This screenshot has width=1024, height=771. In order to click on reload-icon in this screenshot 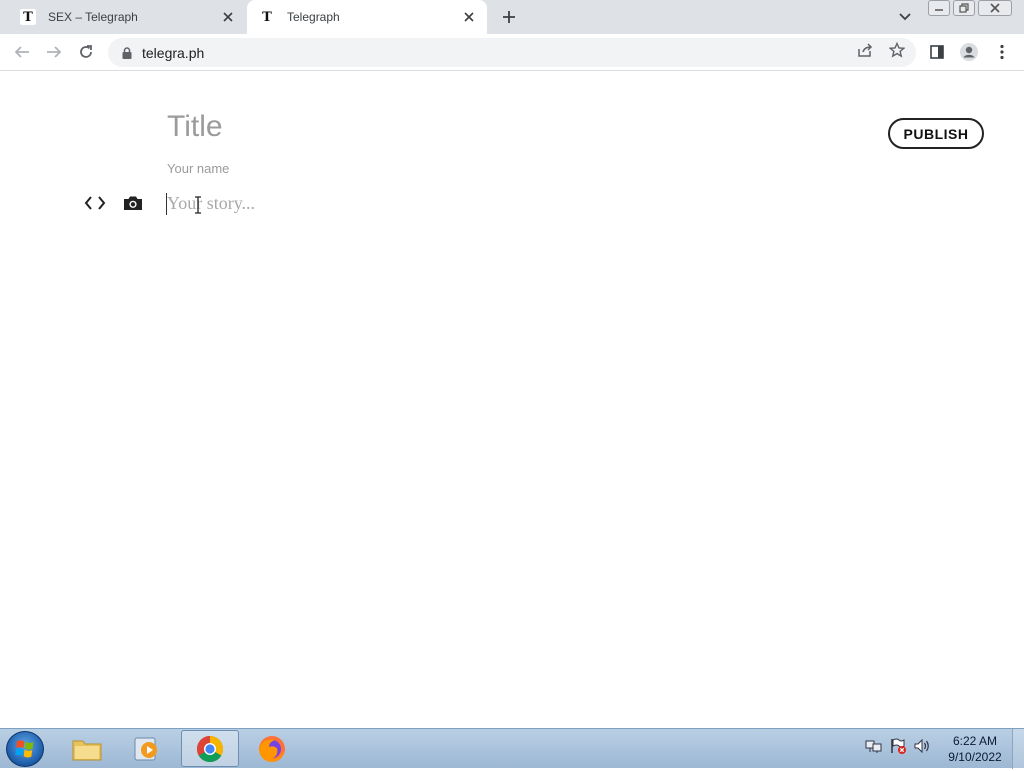, I will do `click(86, 51)`.